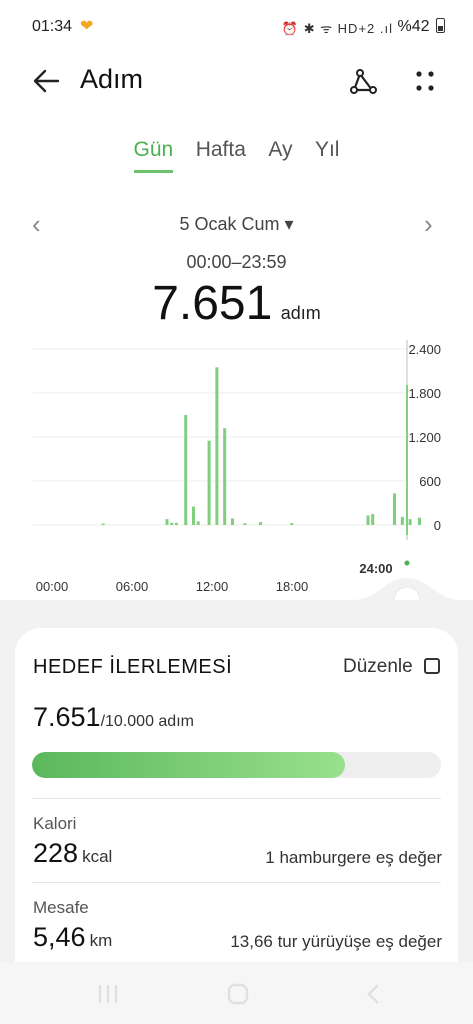  What do you see at coordinates (413, 26) in the screenshot?
I see `battery-percent: %42` at bounding box center [413, 26].